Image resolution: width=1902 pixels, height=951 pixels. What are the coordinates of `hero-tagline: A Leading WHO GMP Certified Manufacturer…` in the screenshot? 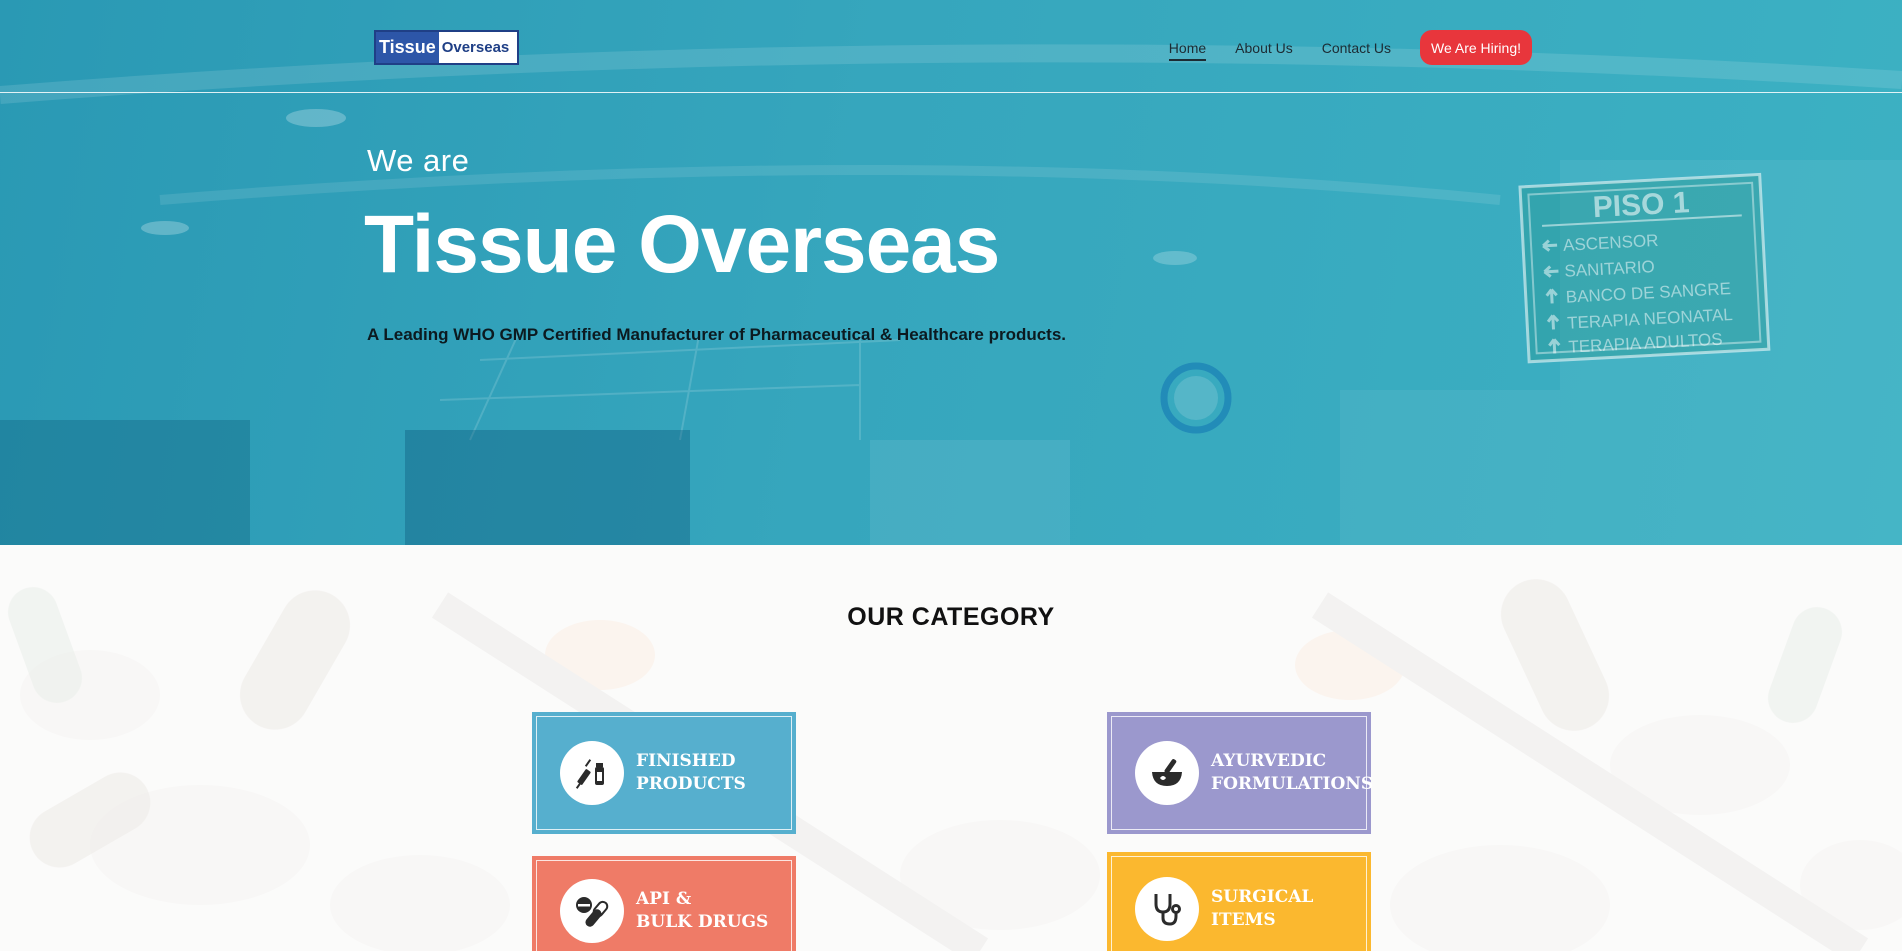 It's located at (717, 334).